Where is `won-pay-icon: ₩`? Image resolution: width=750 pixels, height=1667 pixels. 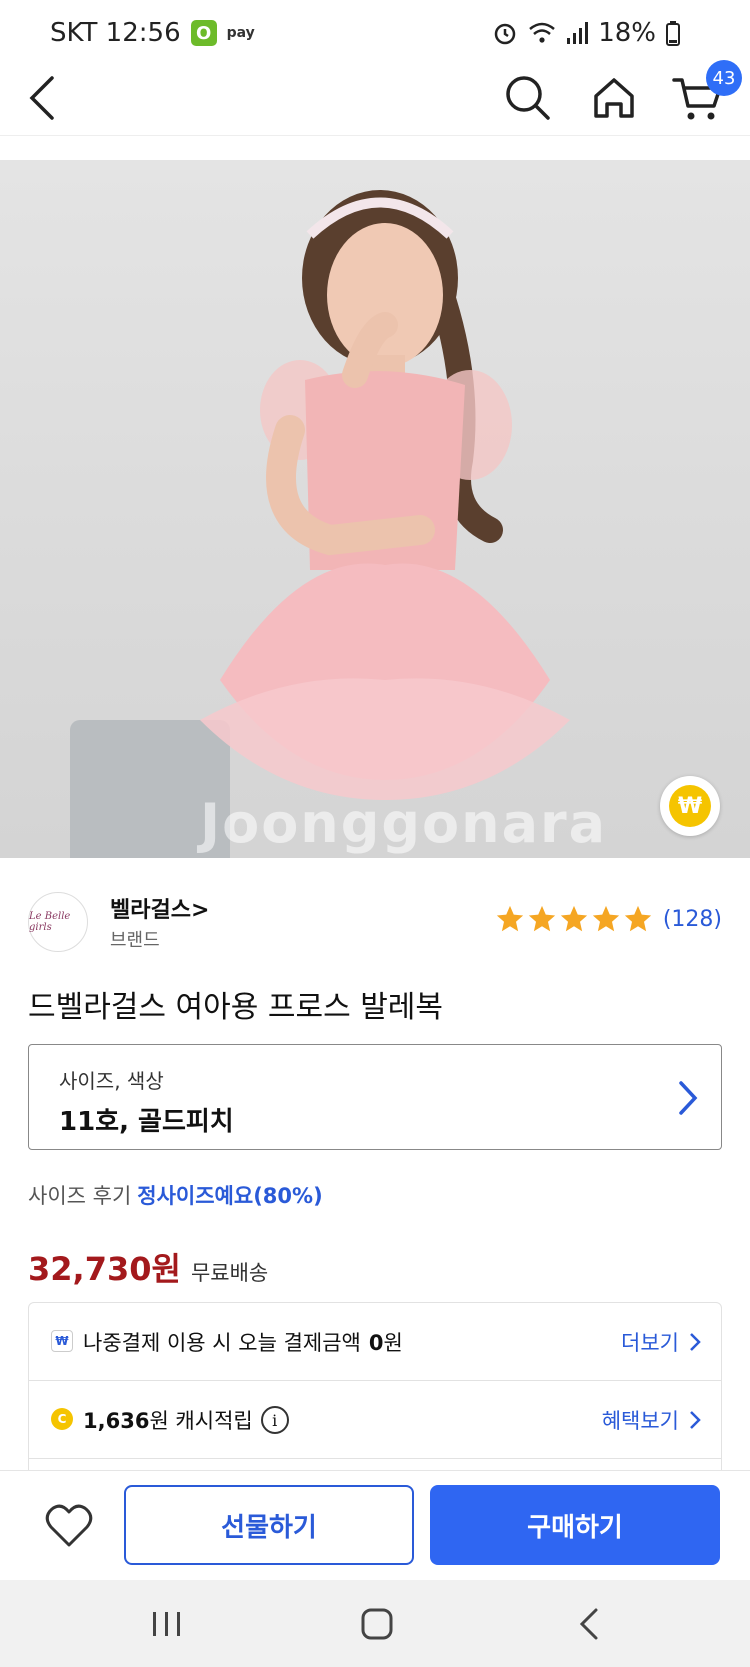
won-pay-icon: ₩ is located at coordinates (690, 806).